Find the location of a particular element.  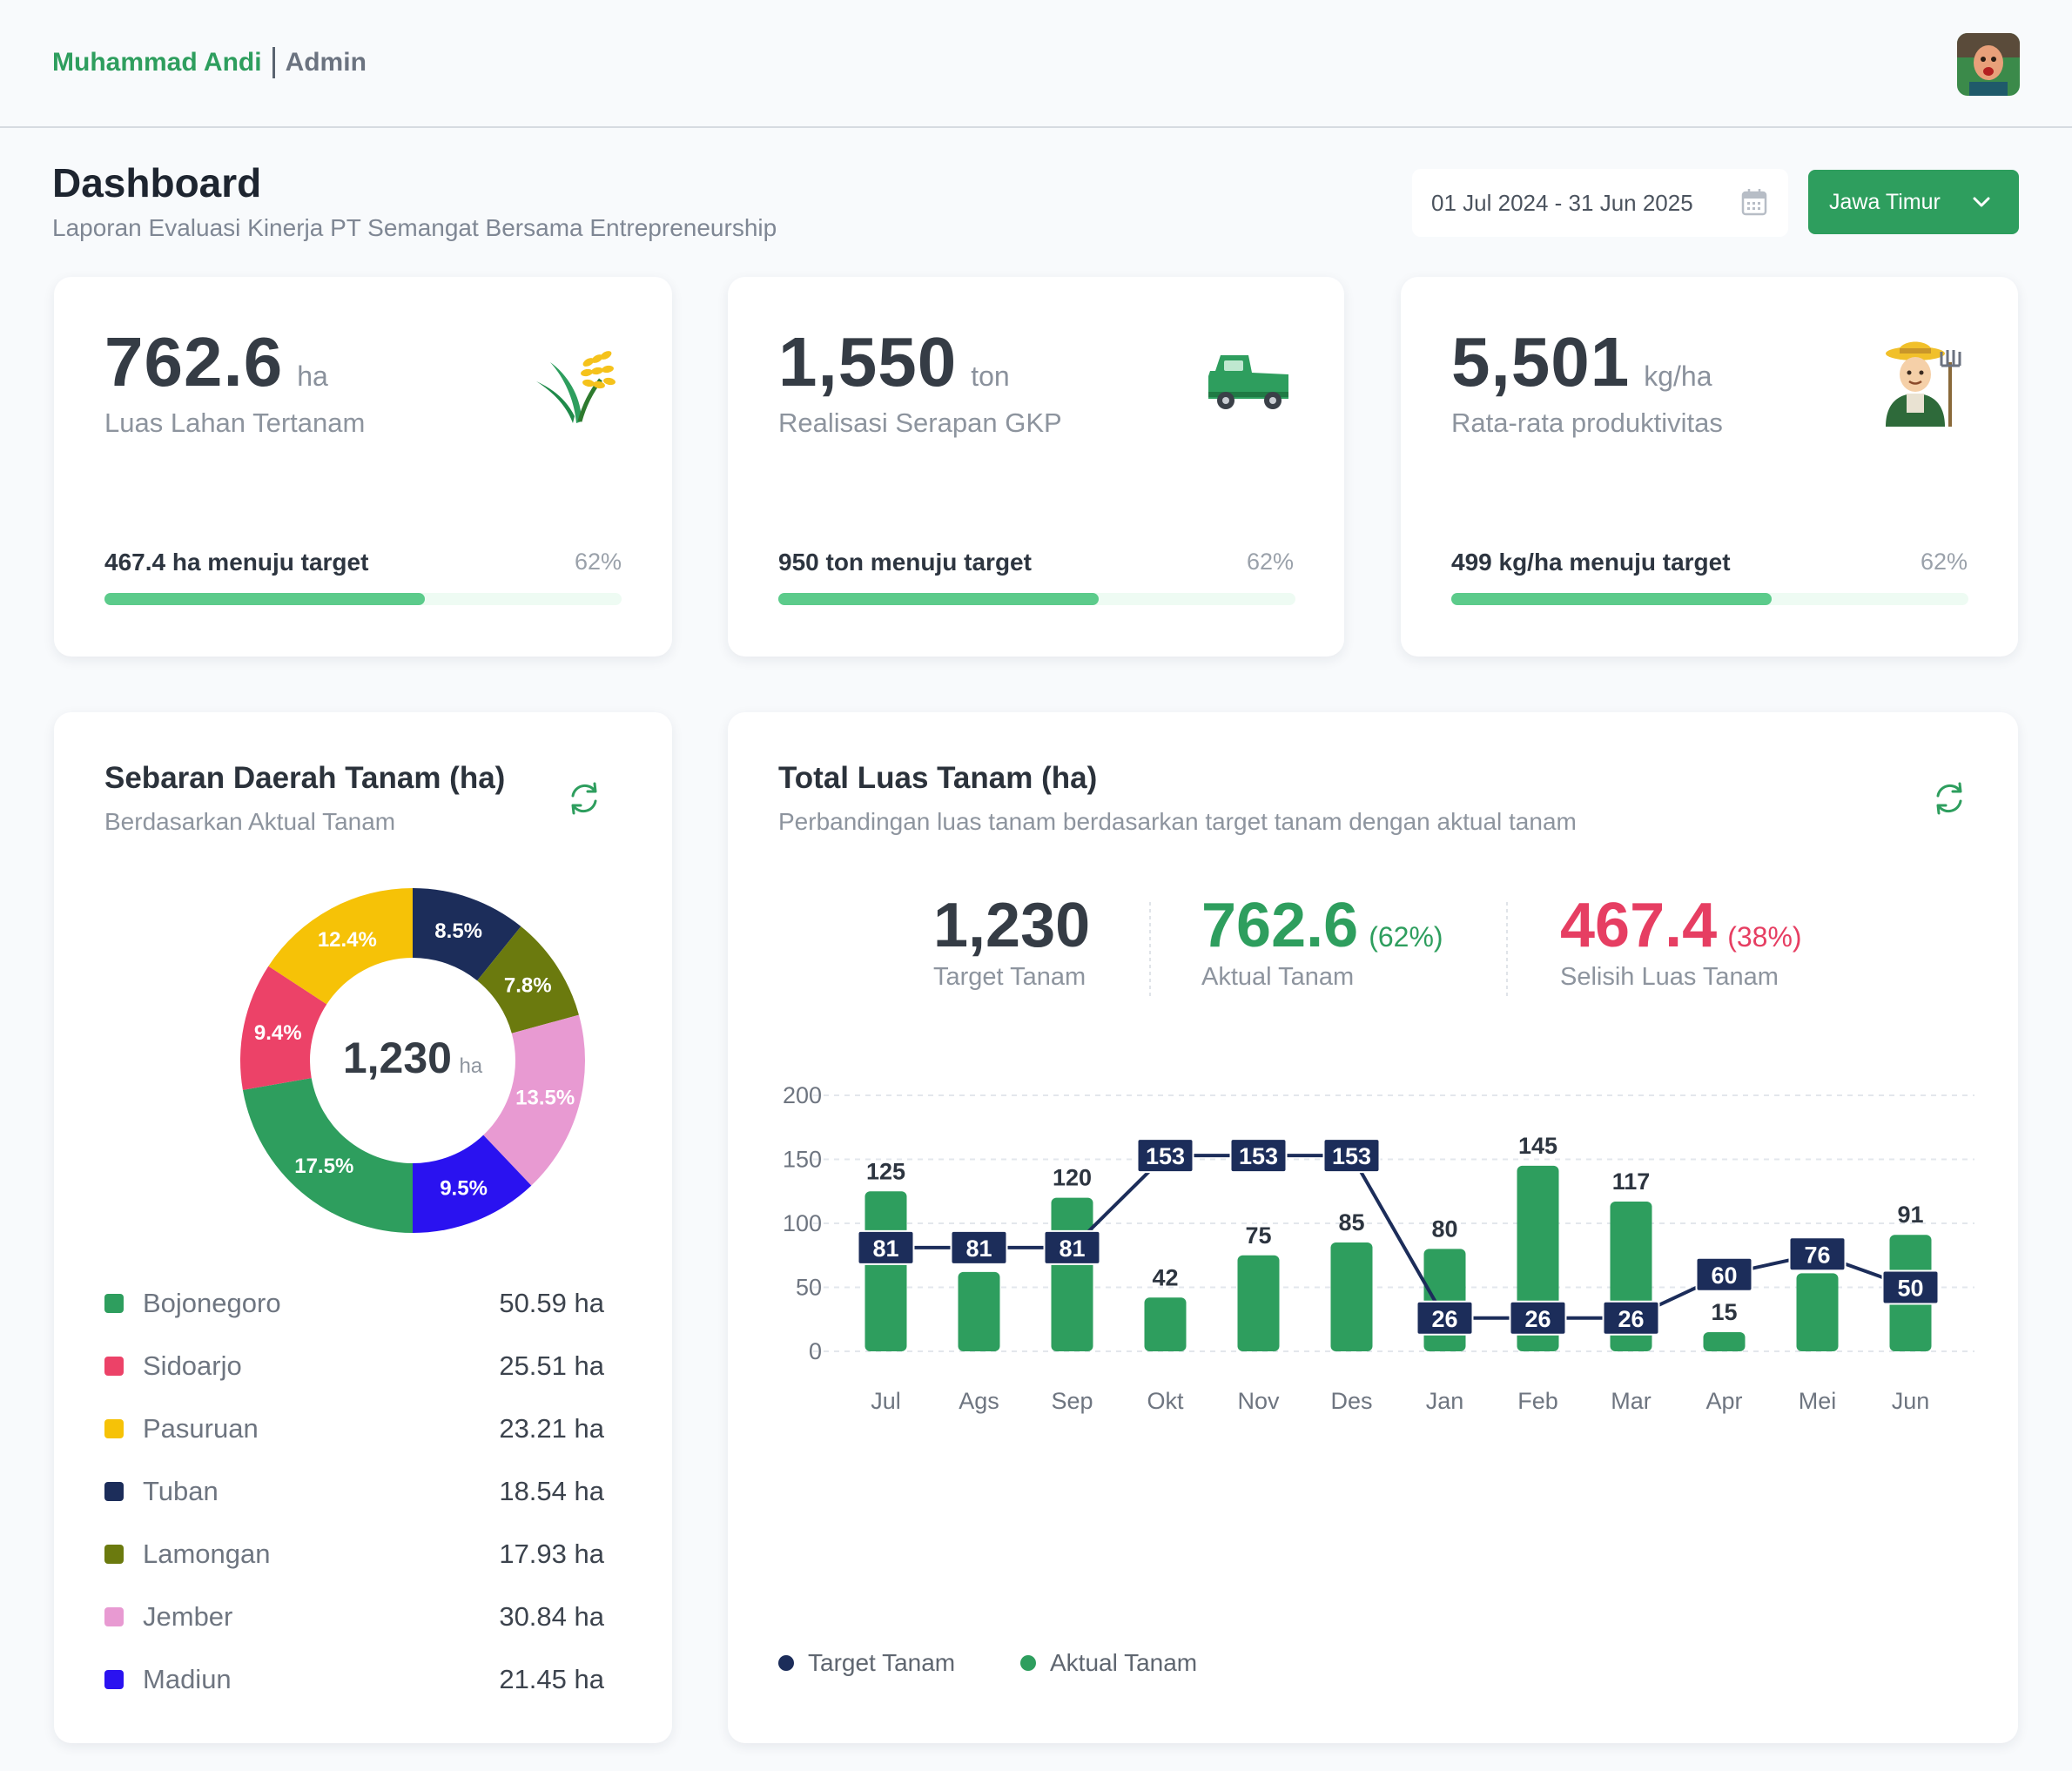

kpi-value: 5,501 is located at coordinates (1541, 362).